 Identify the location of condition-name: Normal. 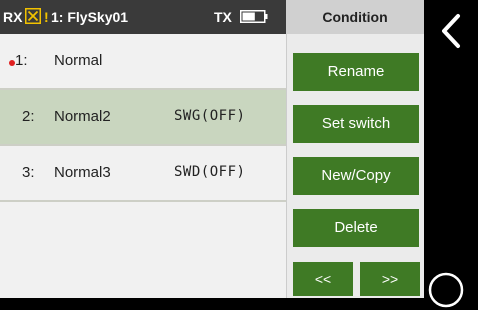
(78, 60).